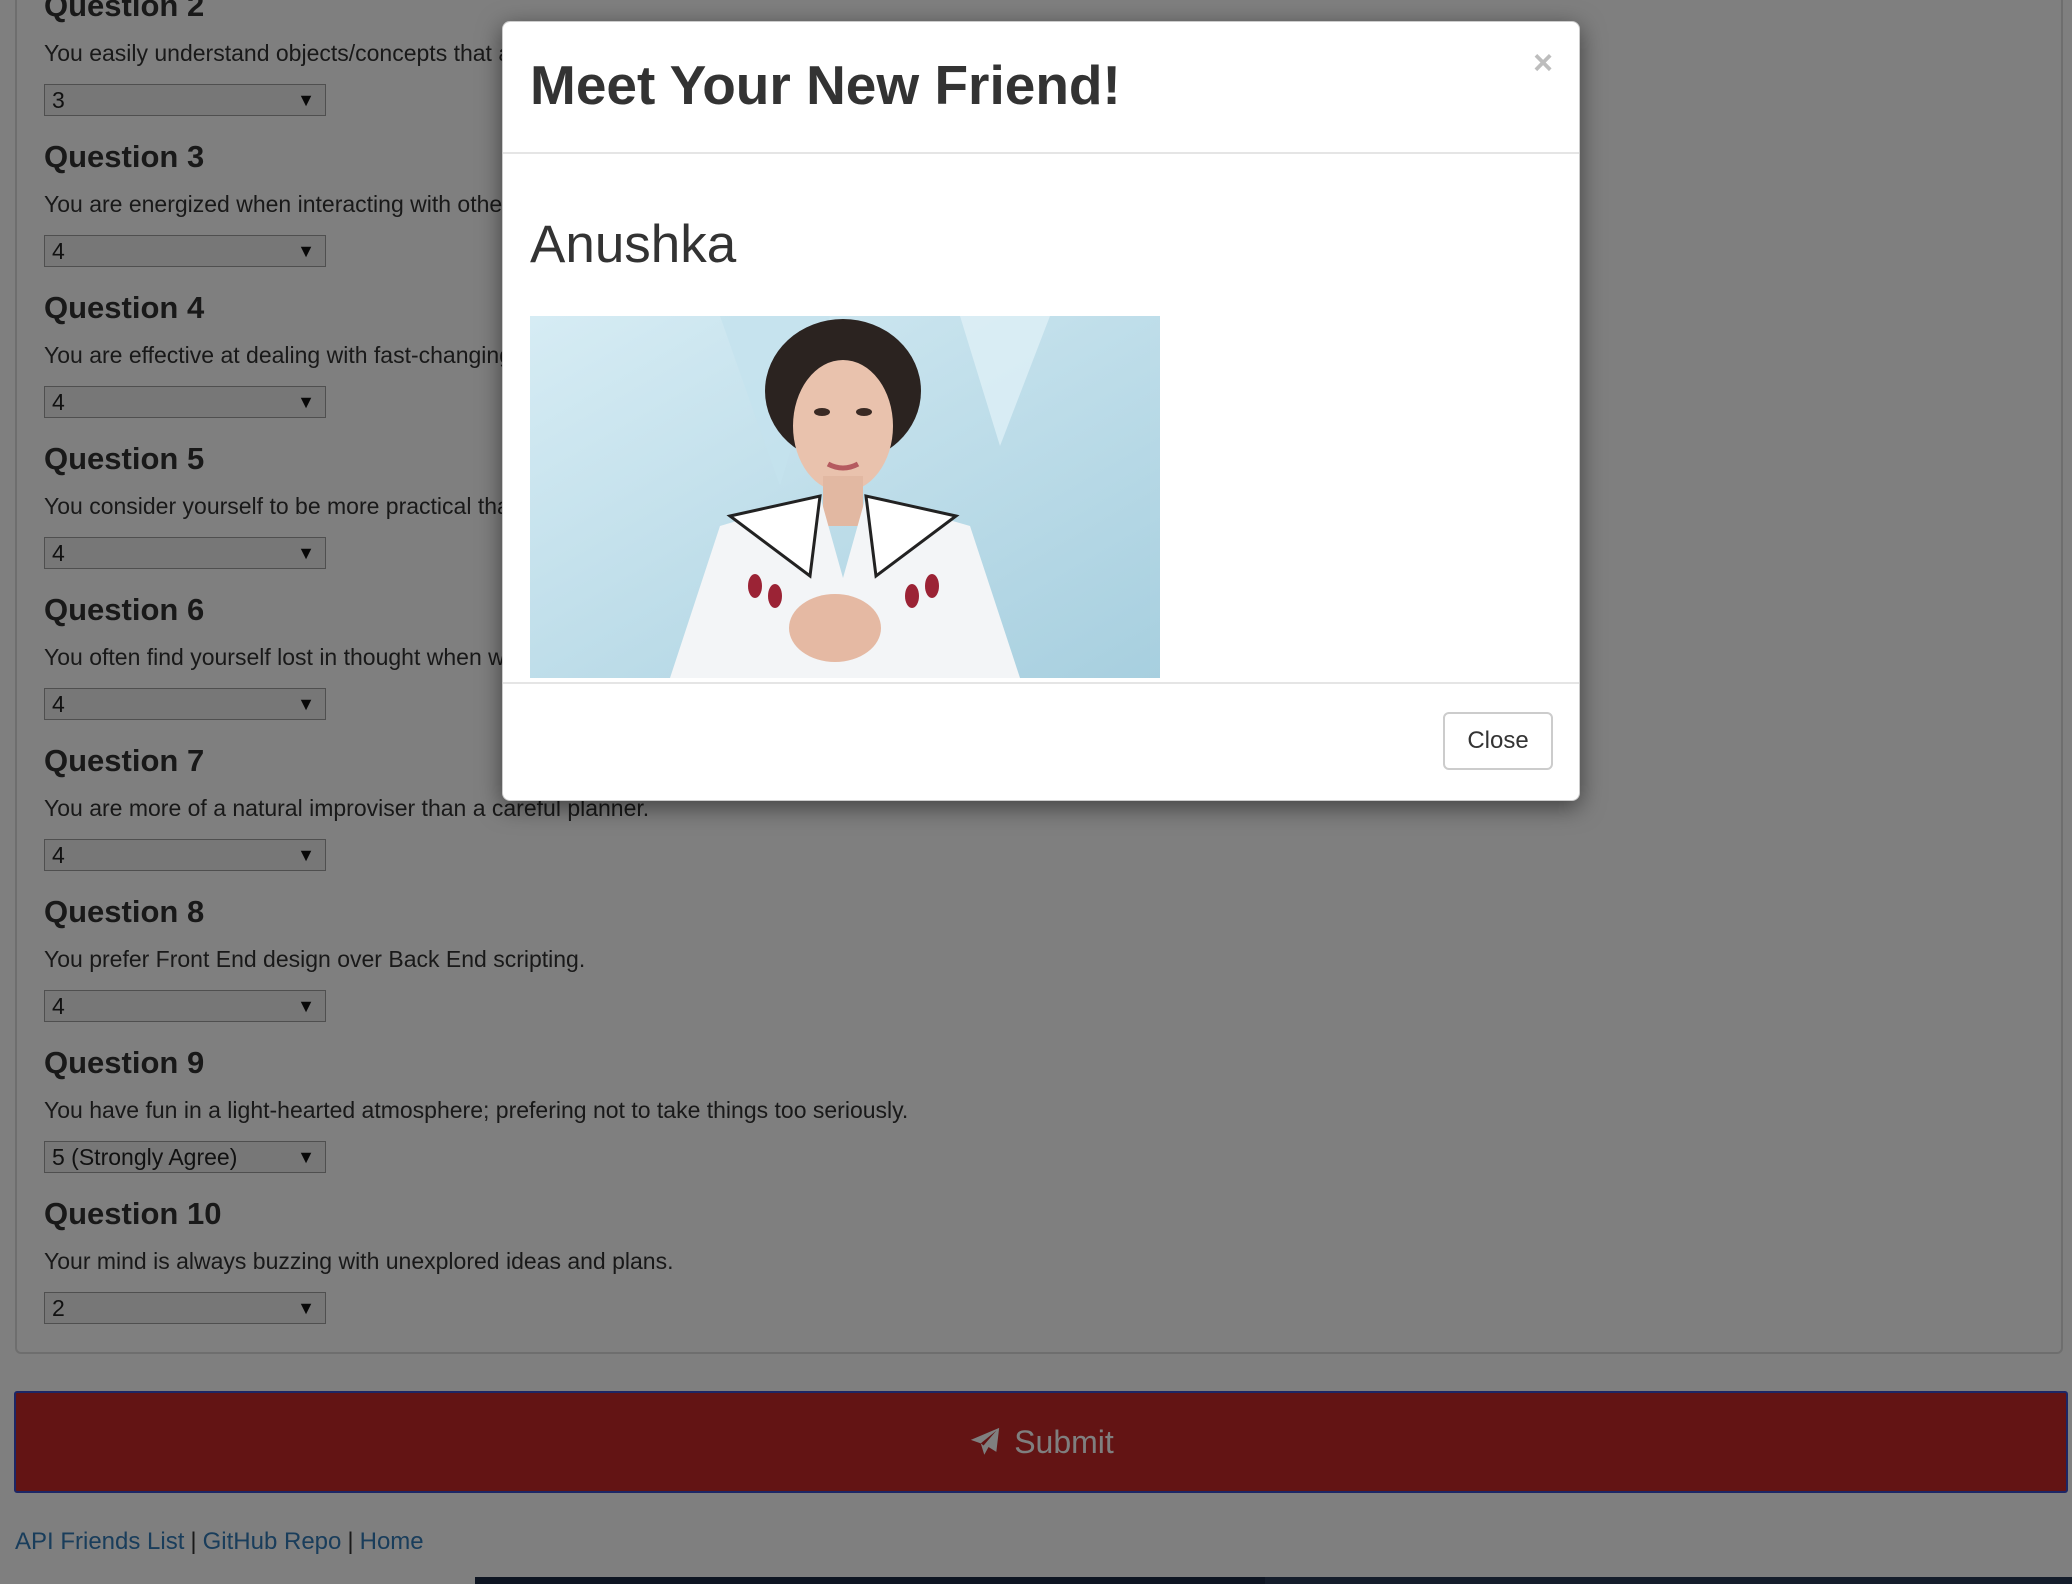 The image size is (2072, 1584). Describe the element at coordinates (1041, 742) in the screenshot. I see `modal-footer: Close` at that location.